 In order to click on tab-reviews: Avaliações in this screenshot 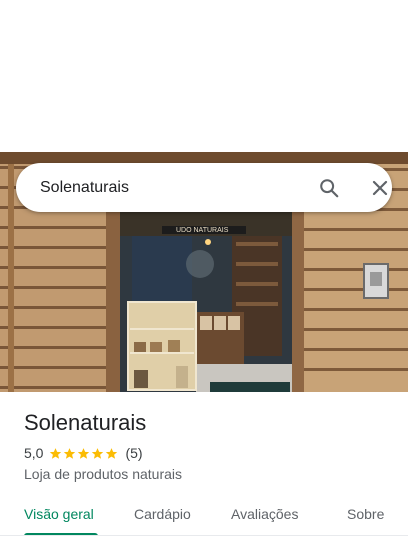, I will do `click(264, 514)`.